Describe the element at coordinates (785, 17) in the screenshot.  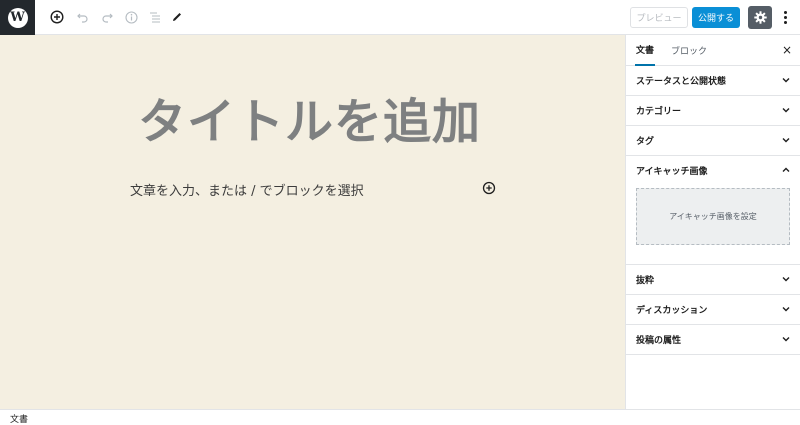
I see `more-options-button` at that location.